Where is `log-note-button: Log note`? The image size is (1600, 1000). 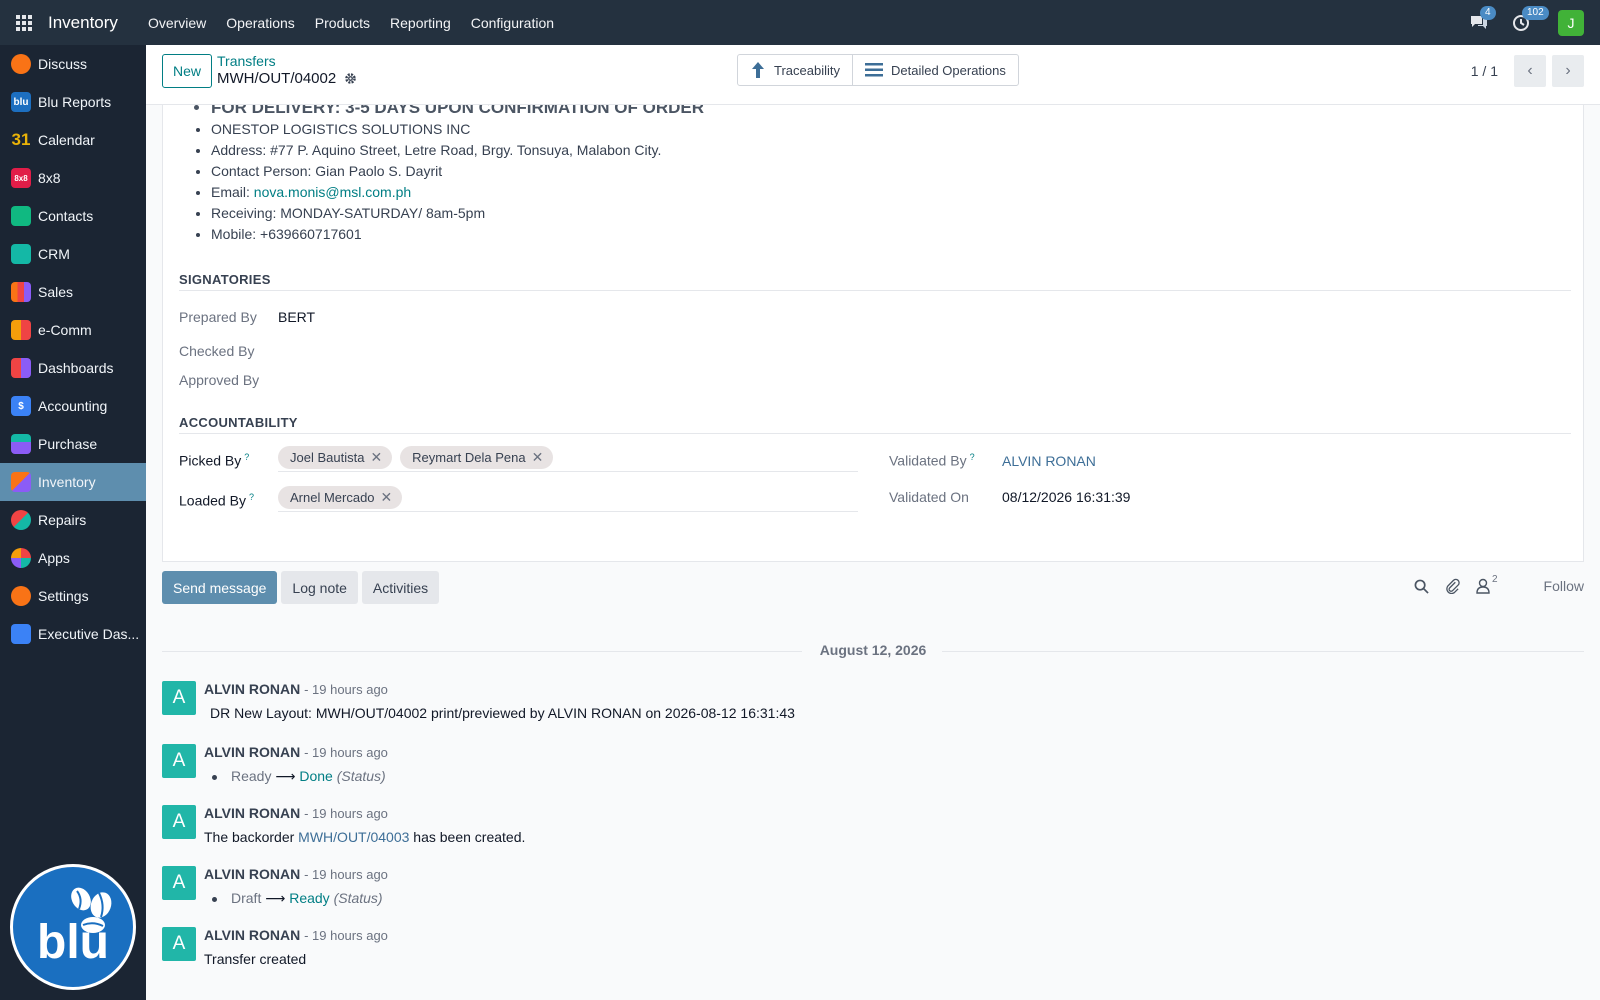 log-note-button: Log note is located at coordinates (319, 587).